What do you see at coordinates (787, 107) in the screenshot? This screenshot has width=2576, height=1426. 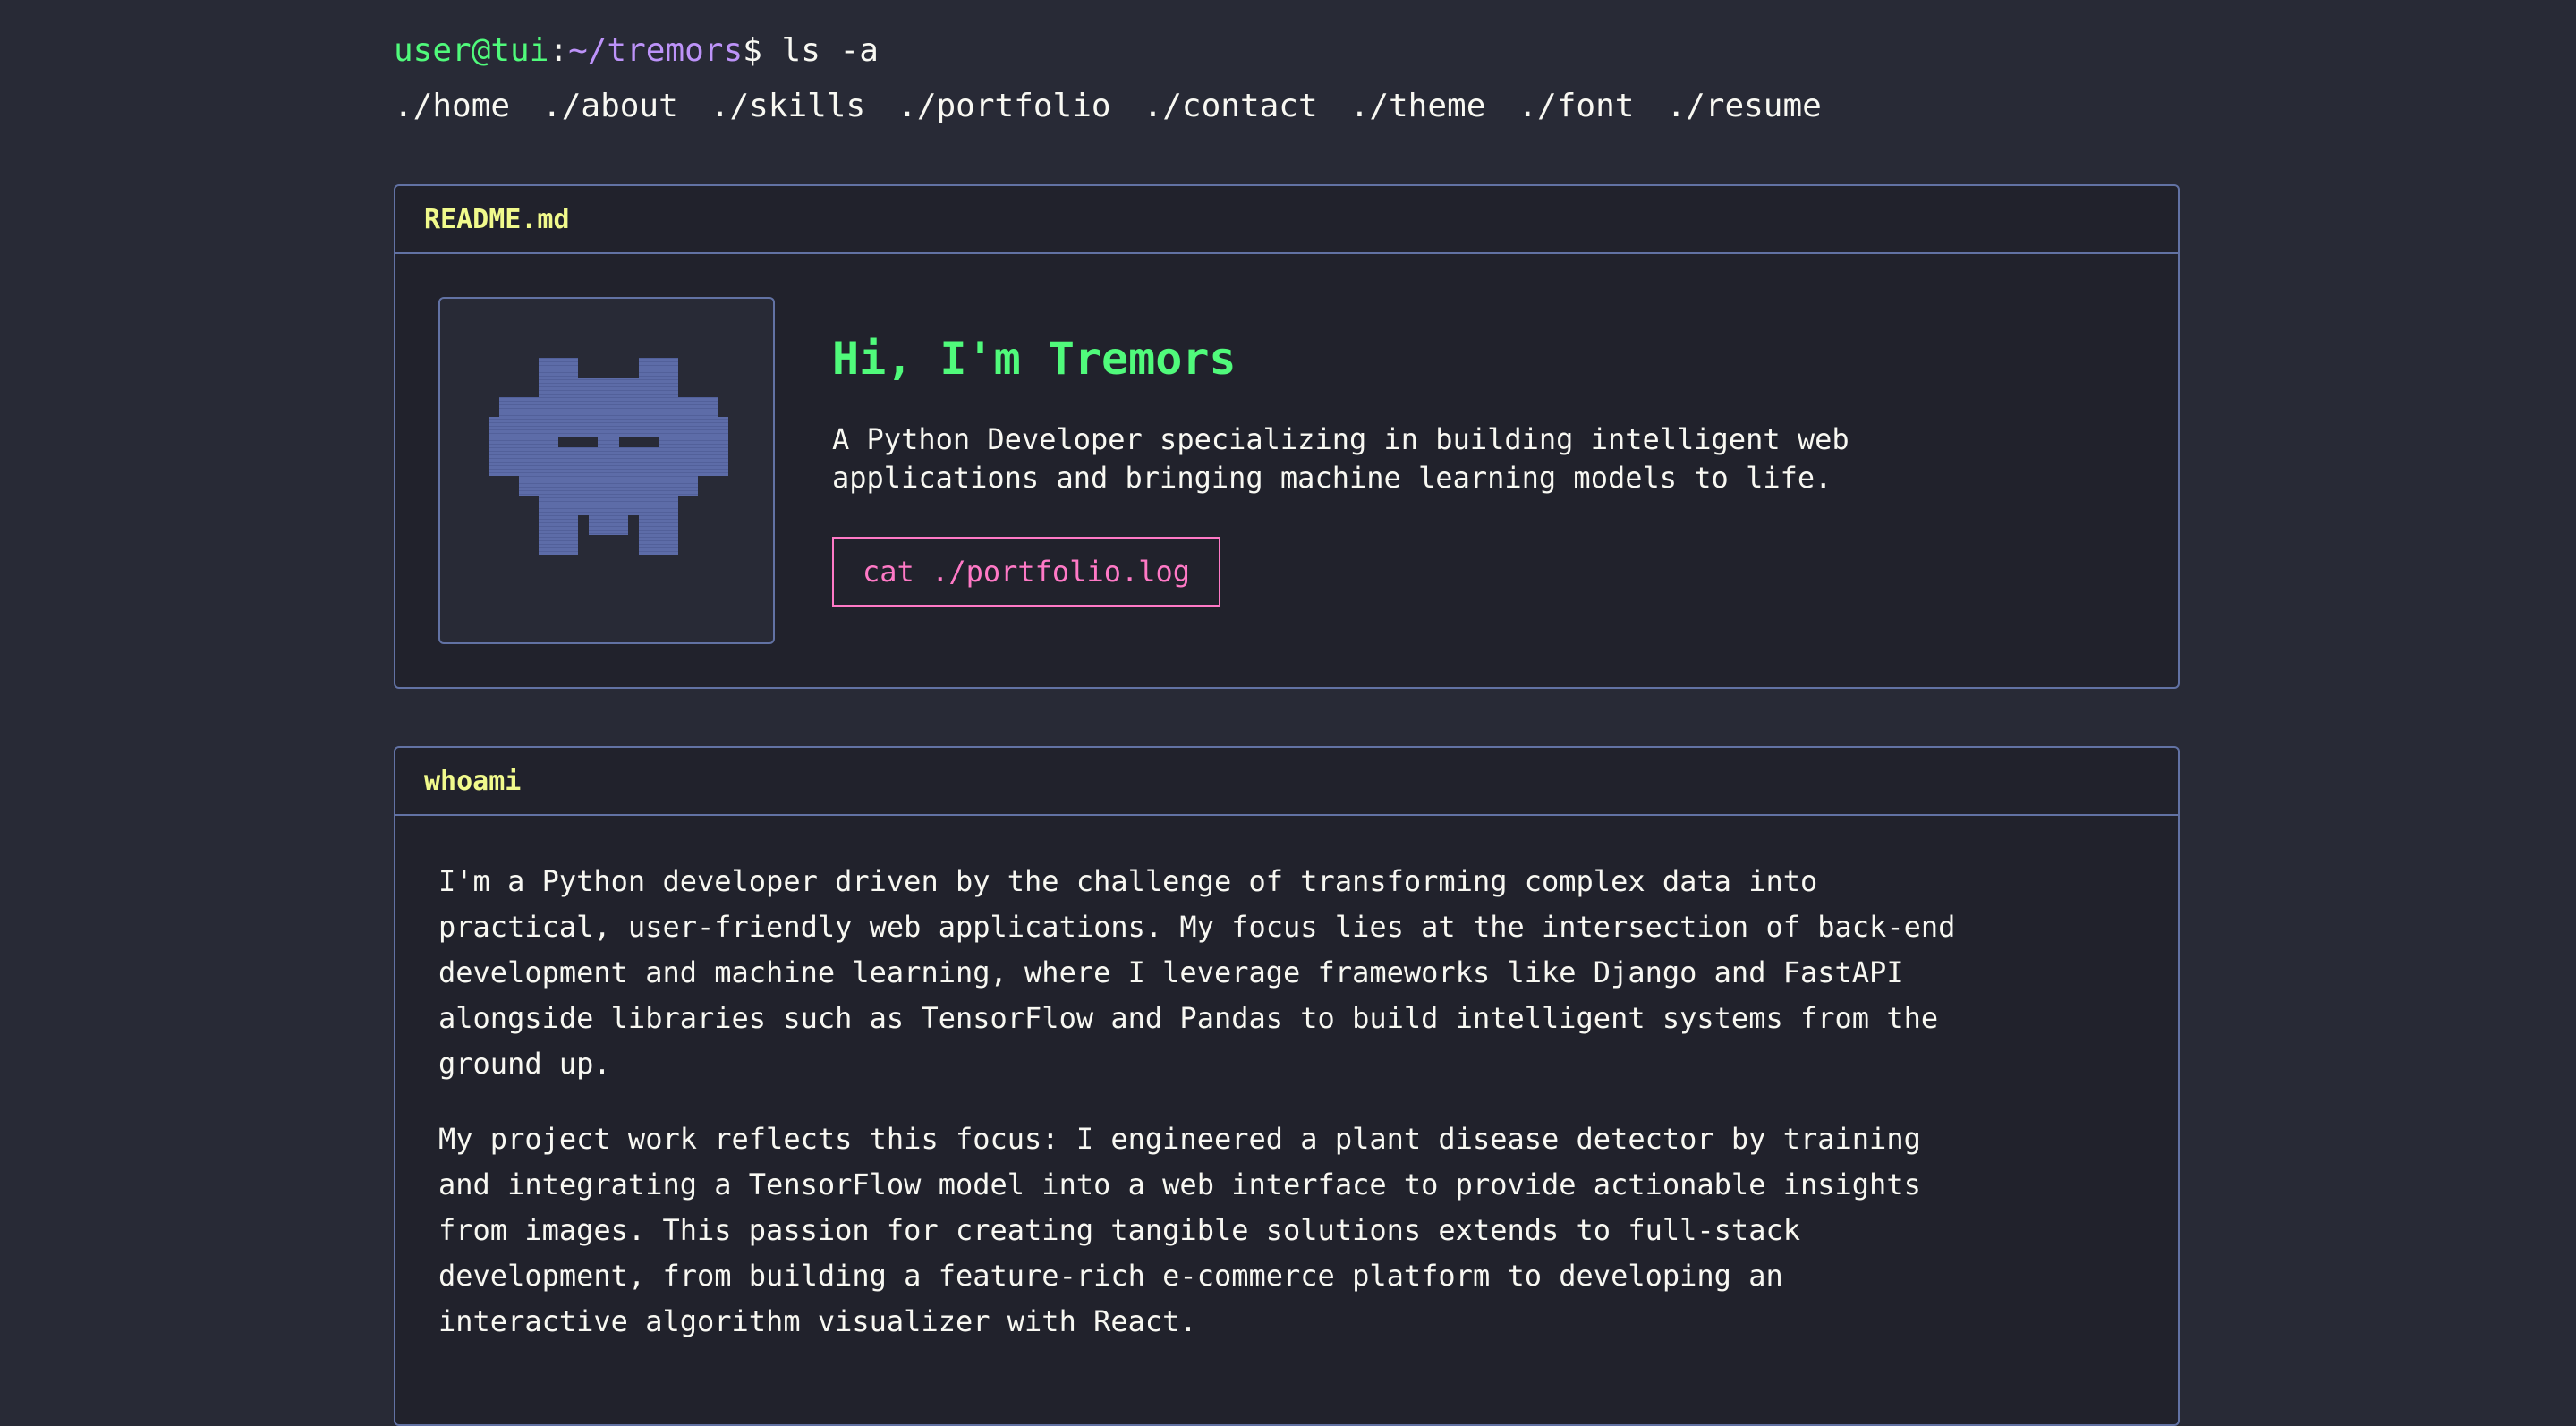 I see `nav-item-skills: ./skills` at bounding box center [787, 107].